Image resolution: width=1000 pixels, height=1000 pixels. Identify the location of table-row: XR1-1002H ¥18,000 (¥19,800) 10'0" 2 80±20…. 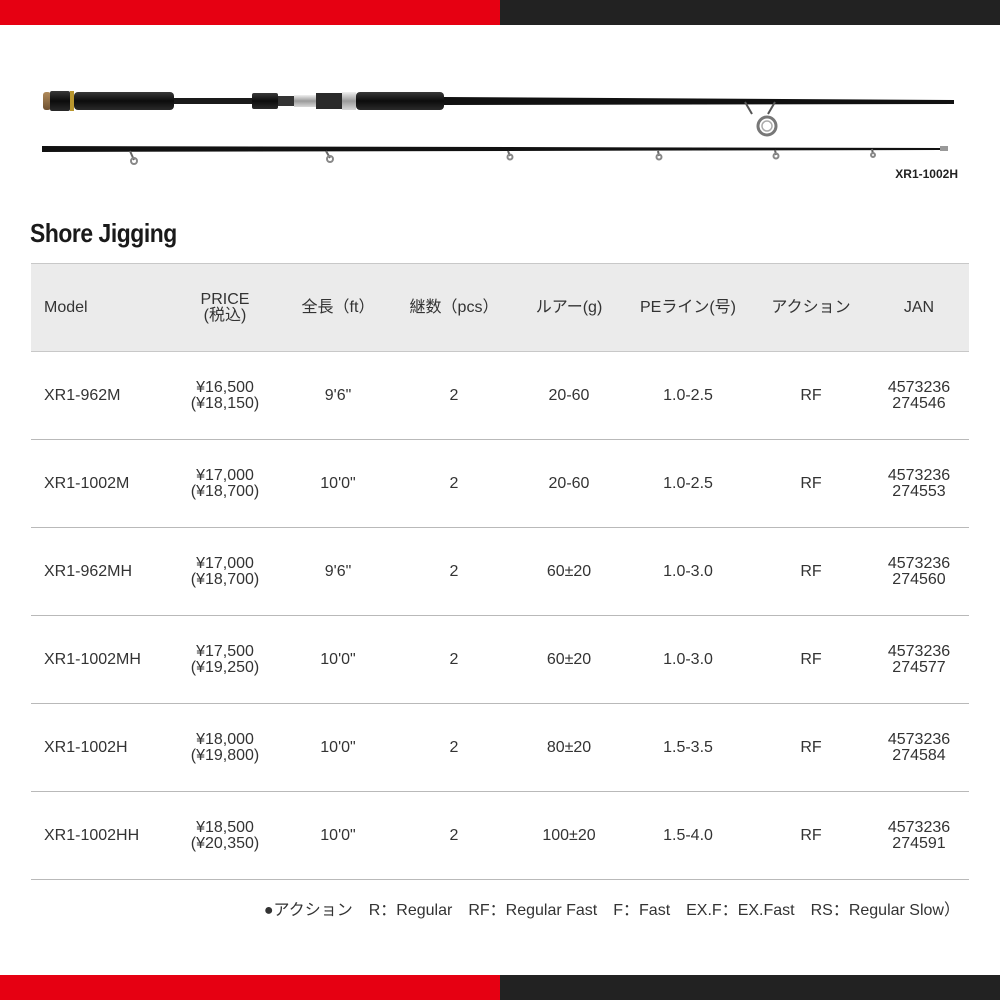
(500, 747).